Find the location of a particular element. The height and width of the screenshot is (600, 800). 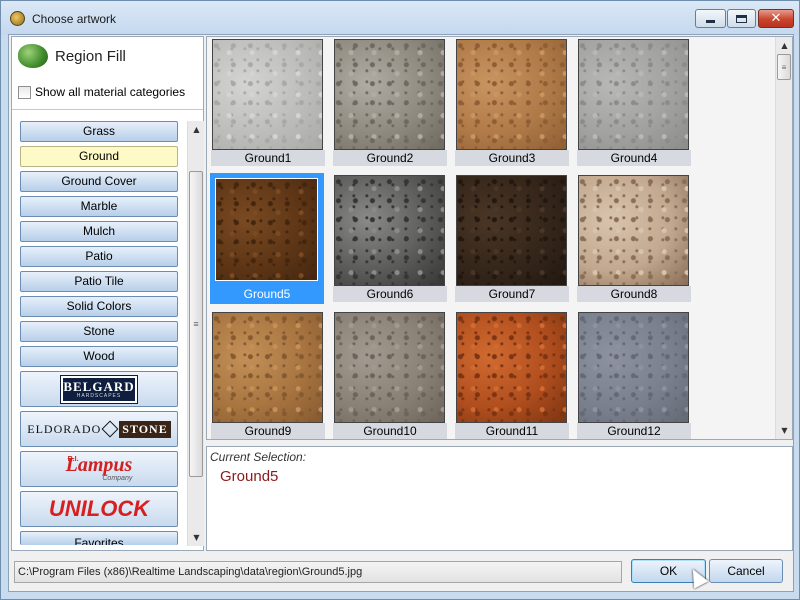

artwork-tile: Ground1 is located at coordinates (268, 102).